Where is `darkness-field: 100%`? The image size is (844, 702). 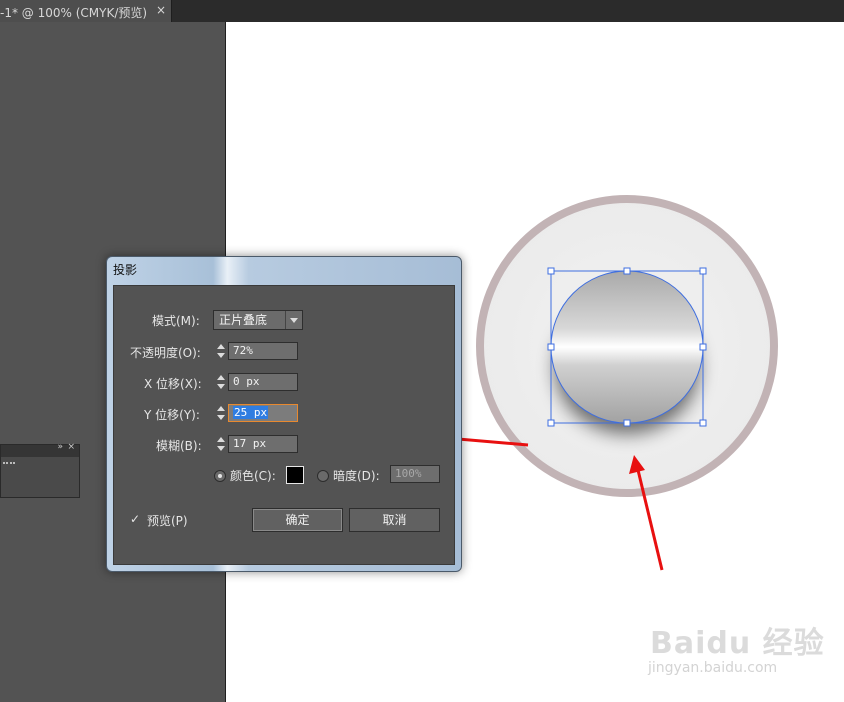
darkness-field: 100% is located at coordinates (415, 474).